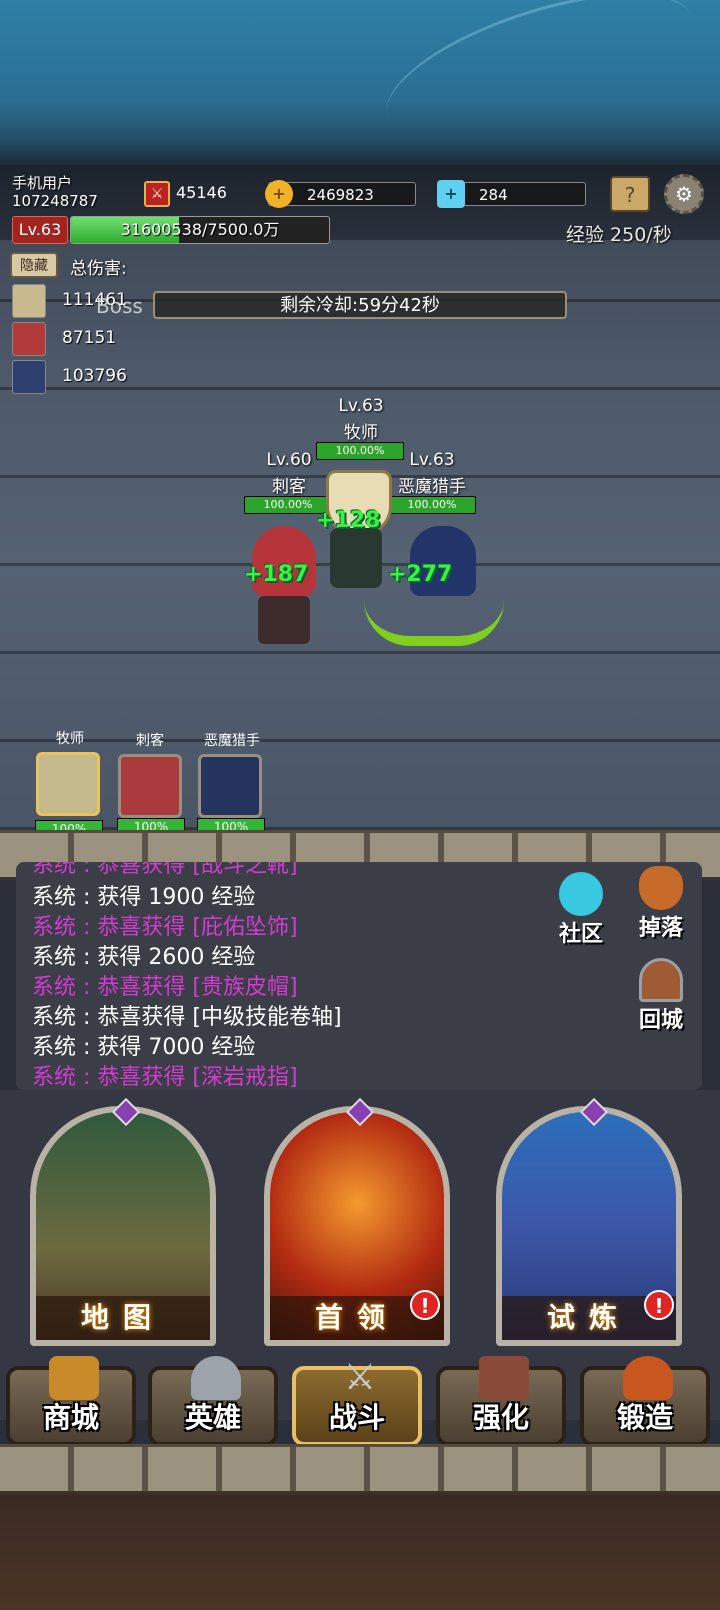  What do you see at coordinates (451, 194) in the screenshot?
I see `diamond-plus-icon: +` at bounding box center [451, 194].